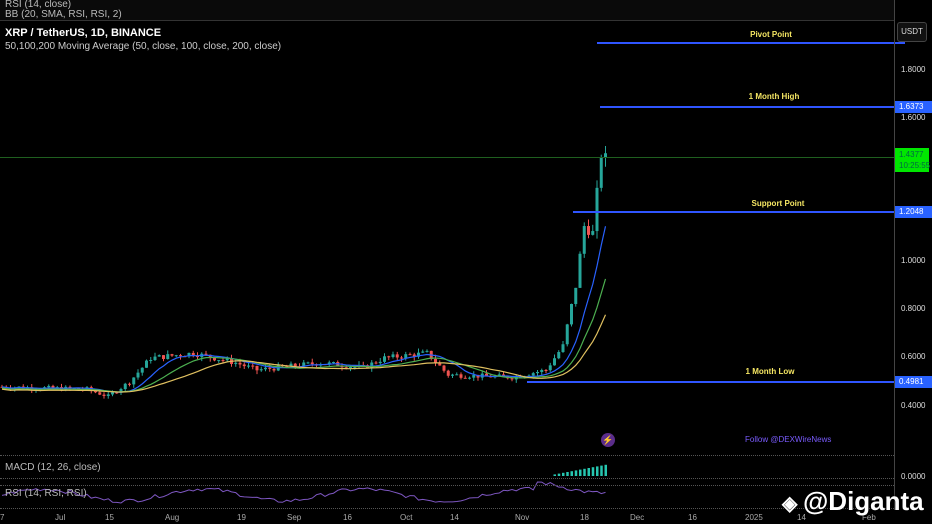  What do you see at coordinates (710, 382) in the screenshot?
I see `month-low-line` at bounding box center [710, 382].